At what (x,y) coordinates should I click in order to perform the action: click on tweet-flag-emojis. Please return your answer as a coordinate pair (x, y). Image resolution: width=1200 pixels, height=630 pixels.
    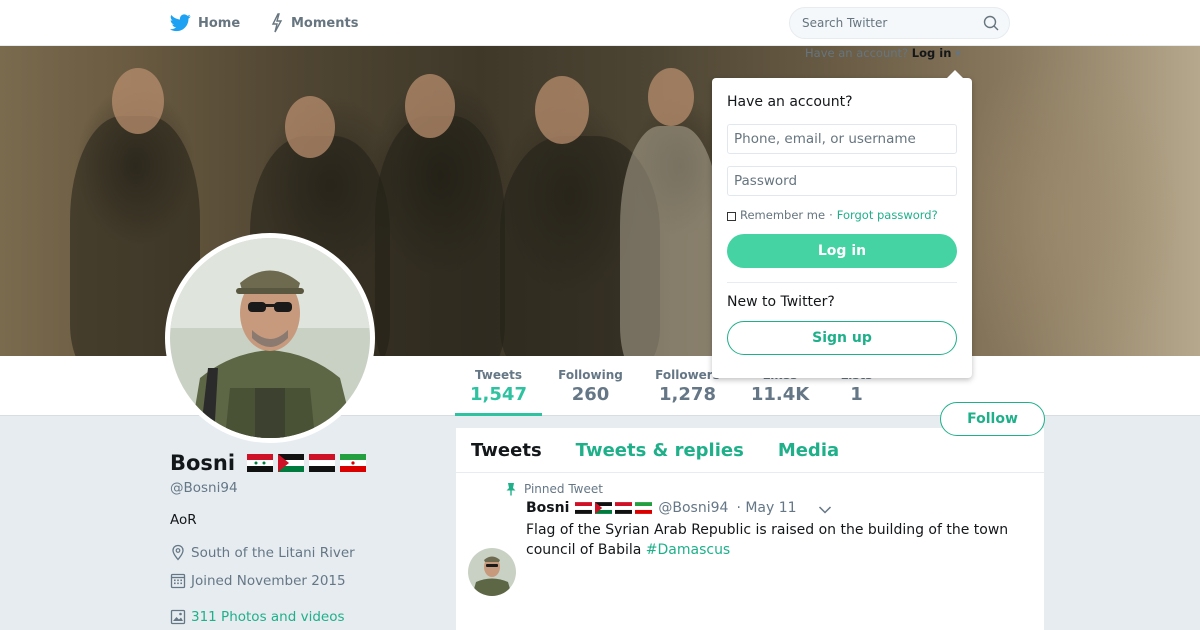
    Looking at the image, I should click on (615, 508).